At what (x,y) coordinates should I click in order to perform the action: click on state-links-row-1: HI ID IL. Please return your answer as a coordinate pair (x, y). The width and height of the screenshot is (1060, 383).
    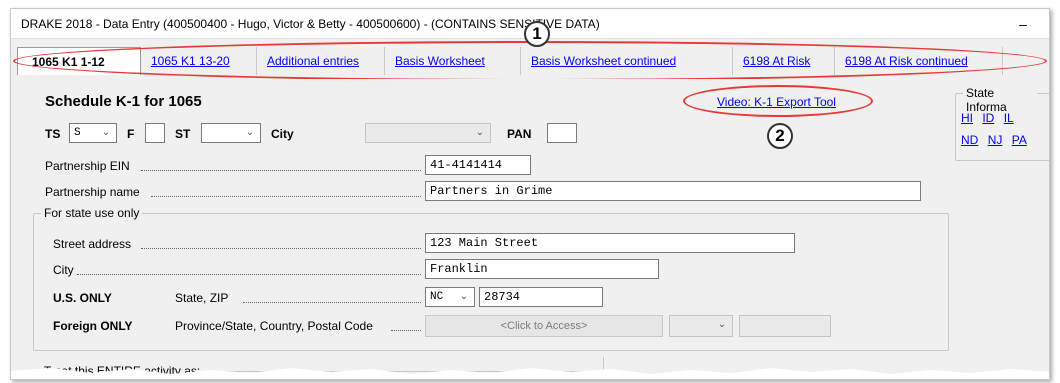
    Looking at the image, I should click on (990, 118).